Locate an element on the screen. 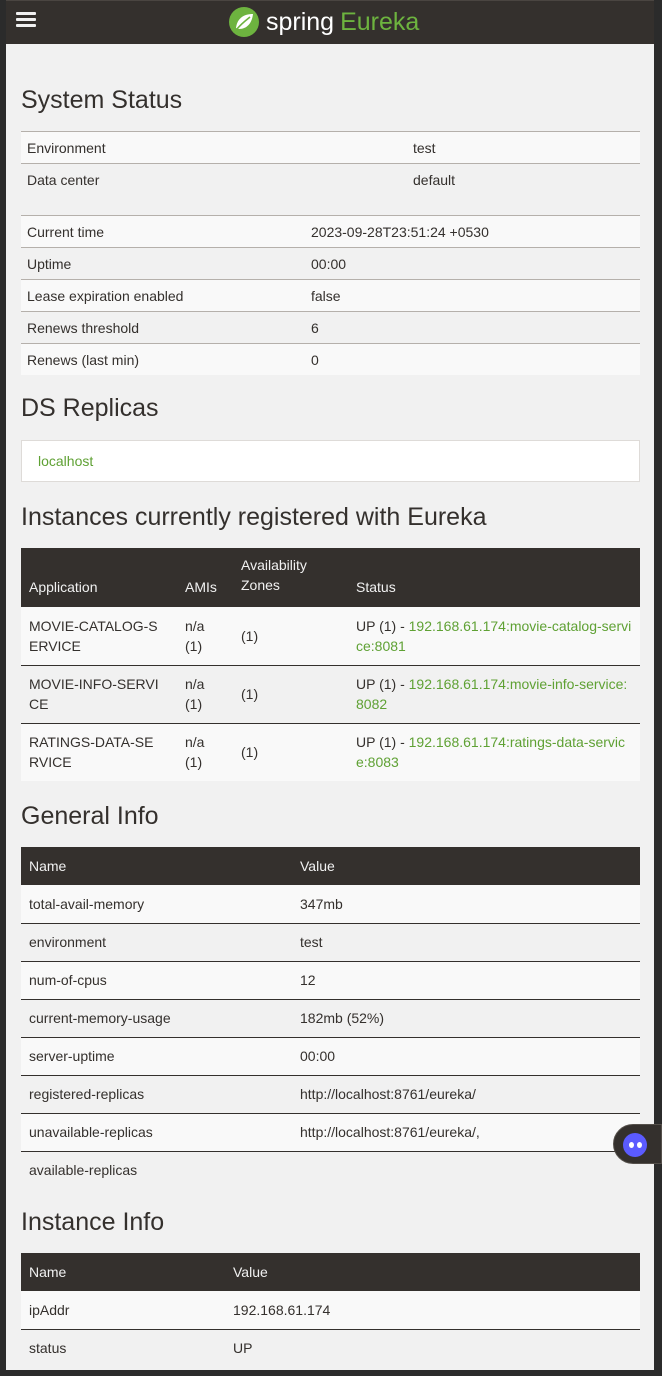  brand-spring-text: spring is located at coordinates (300, 21).